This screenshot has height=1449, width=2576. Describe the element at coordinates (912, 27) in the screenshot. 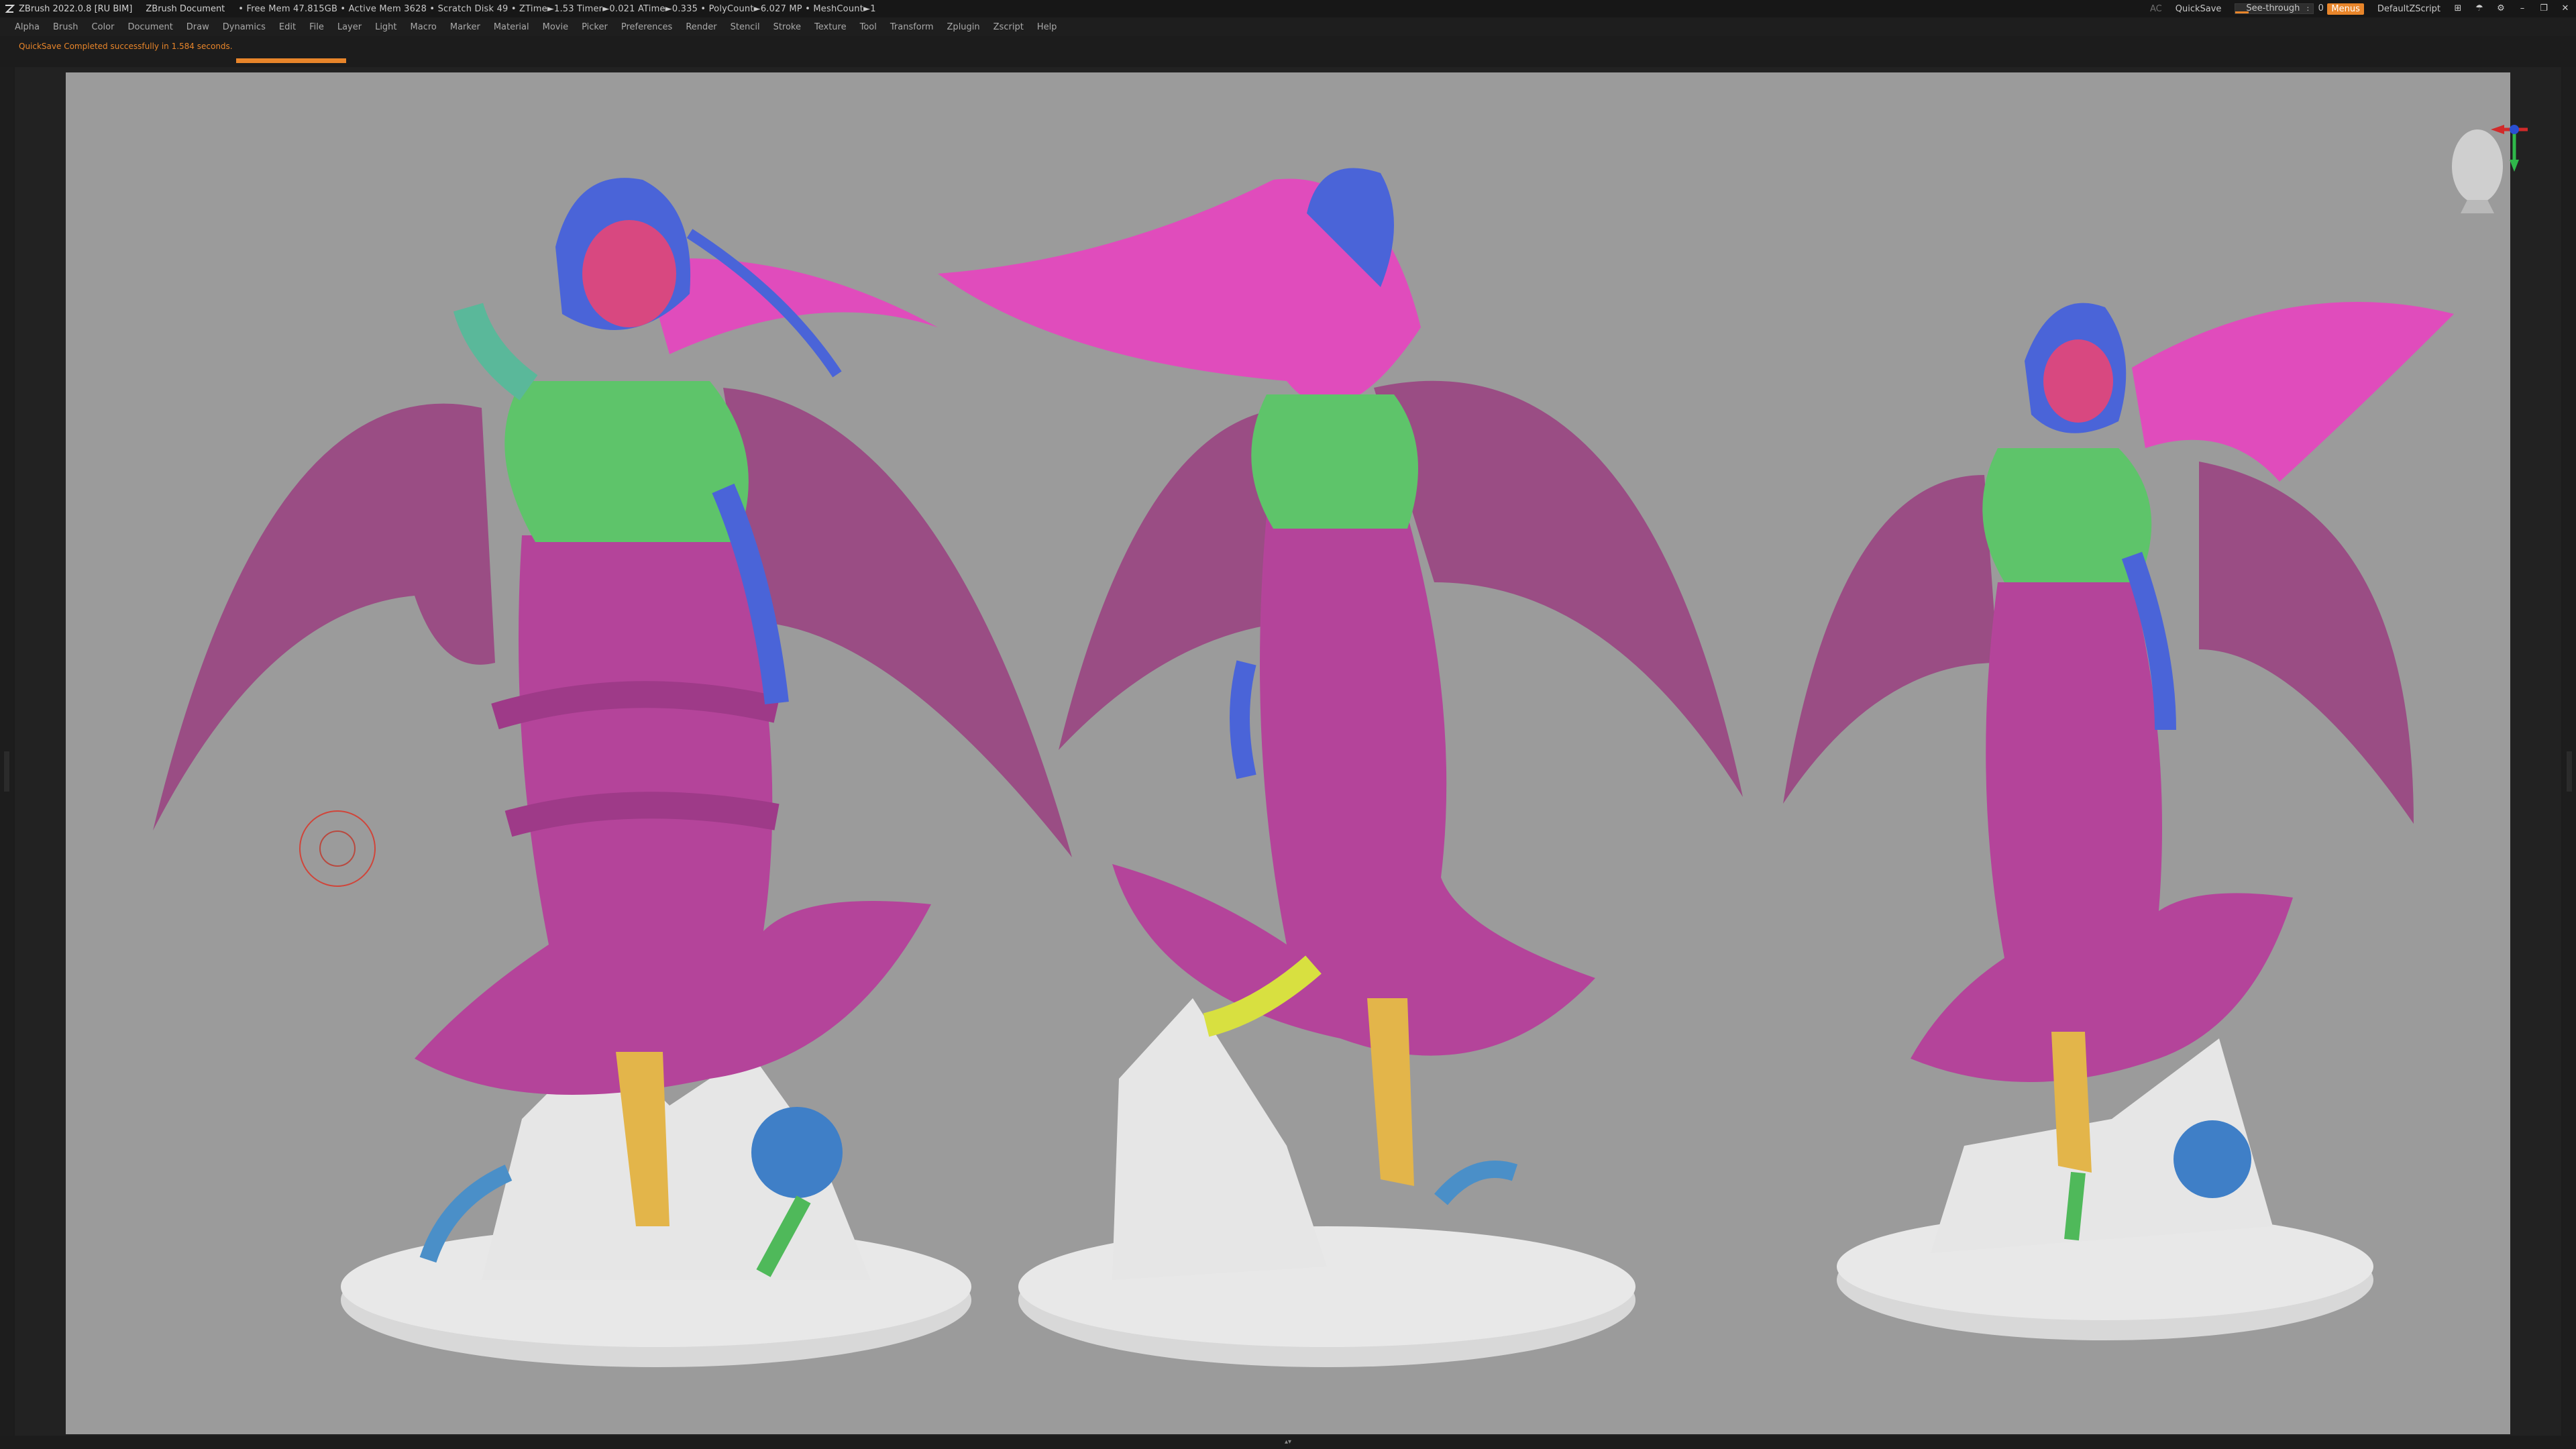

I see `menu-transform: Transform` at that location.